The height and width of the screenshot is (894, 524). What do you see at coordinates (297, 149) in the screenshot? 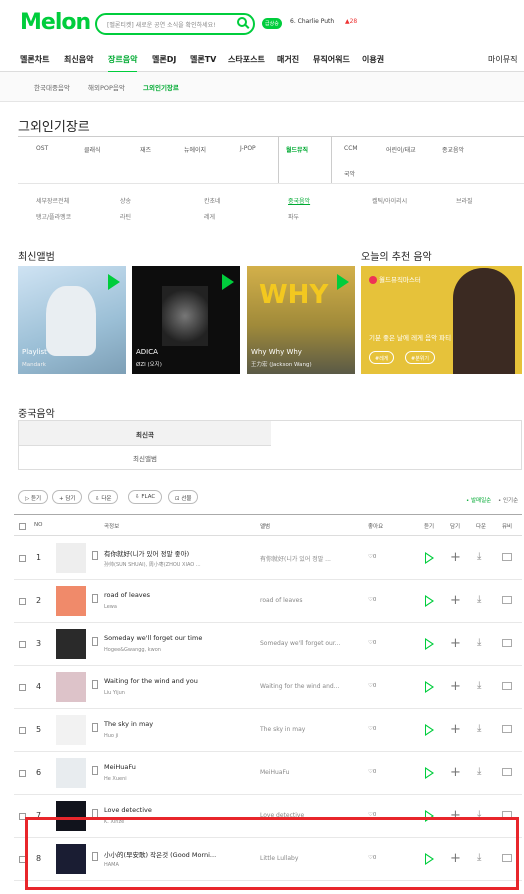
I see `genre-world: 월드뮤직` at bounding box center [297, 149].